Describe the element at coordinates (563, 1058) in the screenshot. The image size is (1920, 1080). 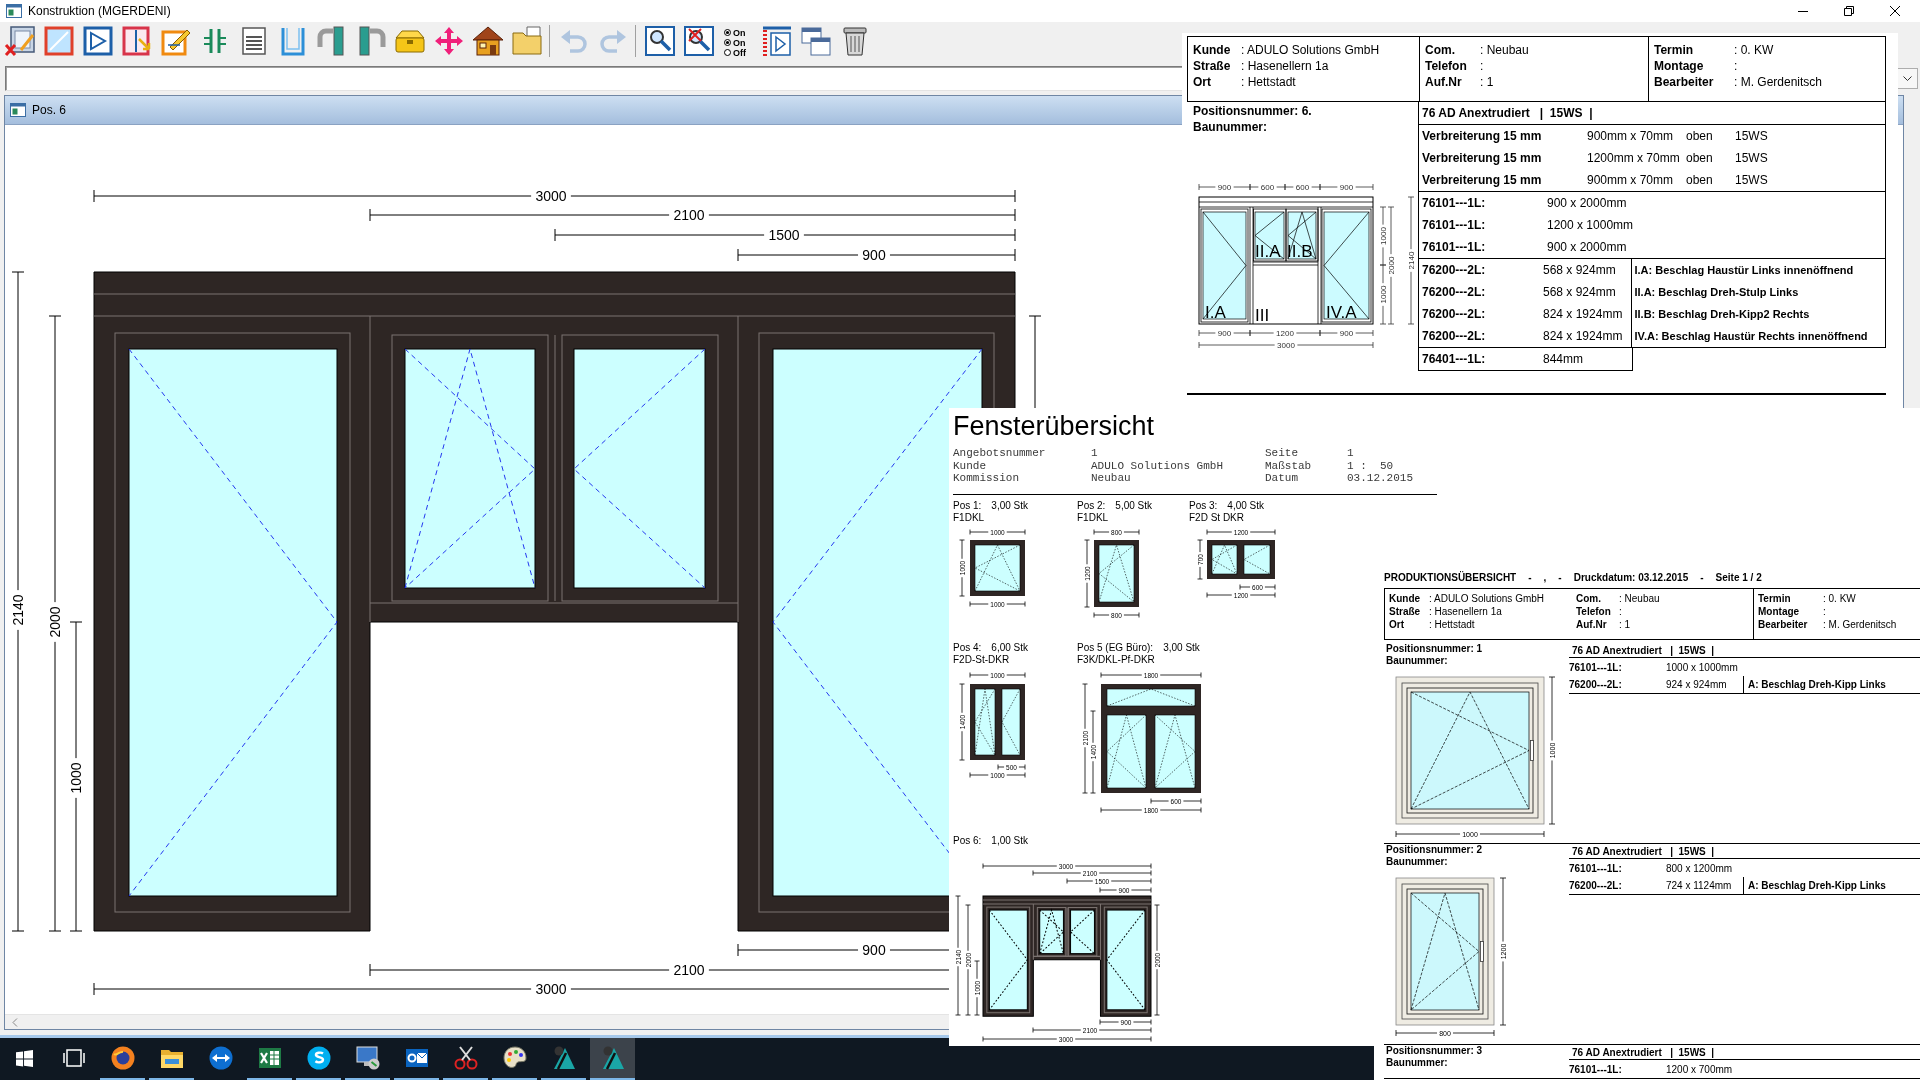
I see `triangle-icon` at that location.